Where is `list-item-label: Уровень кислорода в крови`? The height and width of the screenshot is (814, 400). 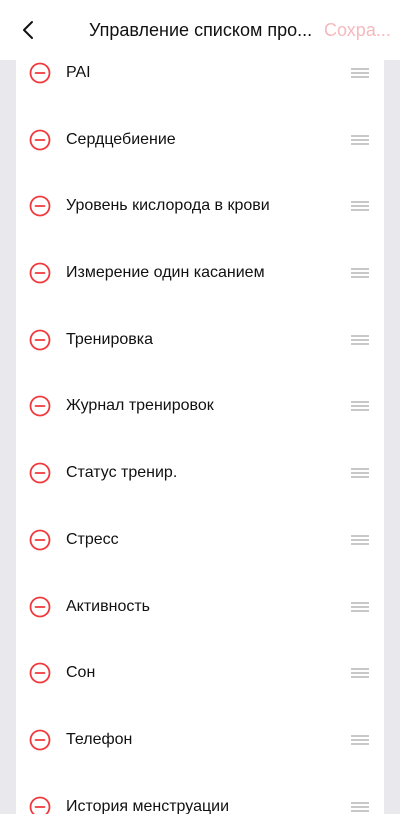
list-item-label: Уровень кислорода в крови is located at coordinates (168, 206).